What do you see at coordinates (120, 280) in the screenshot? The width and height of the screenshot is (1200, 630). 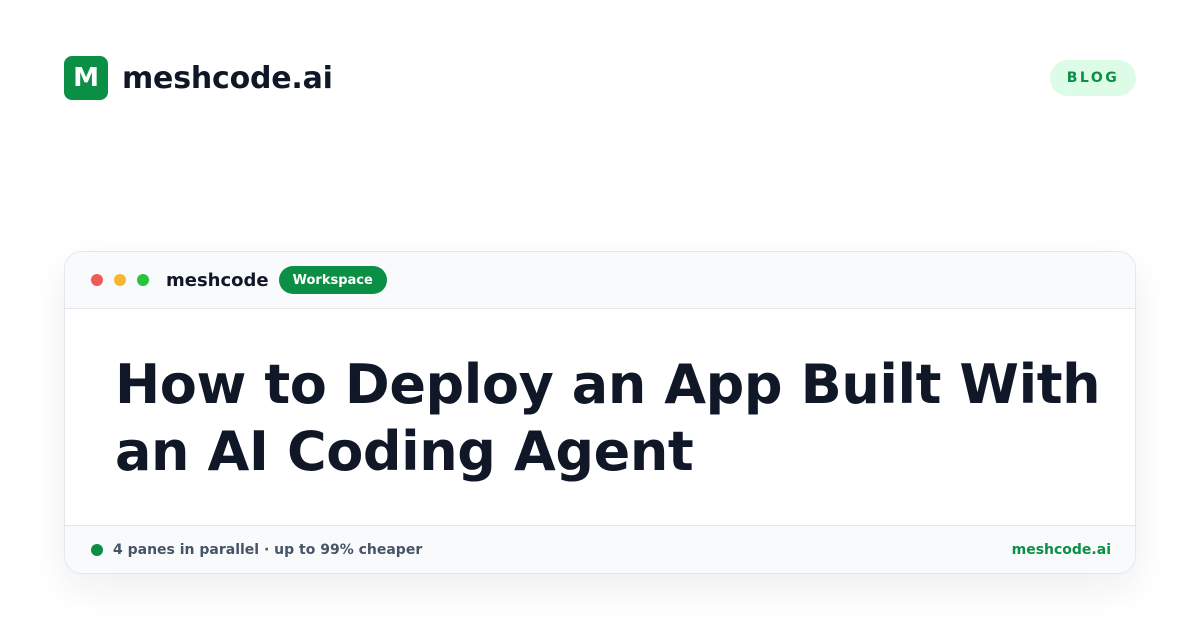 I see `minimize-dot-icon` at bounding box center [120, 280].